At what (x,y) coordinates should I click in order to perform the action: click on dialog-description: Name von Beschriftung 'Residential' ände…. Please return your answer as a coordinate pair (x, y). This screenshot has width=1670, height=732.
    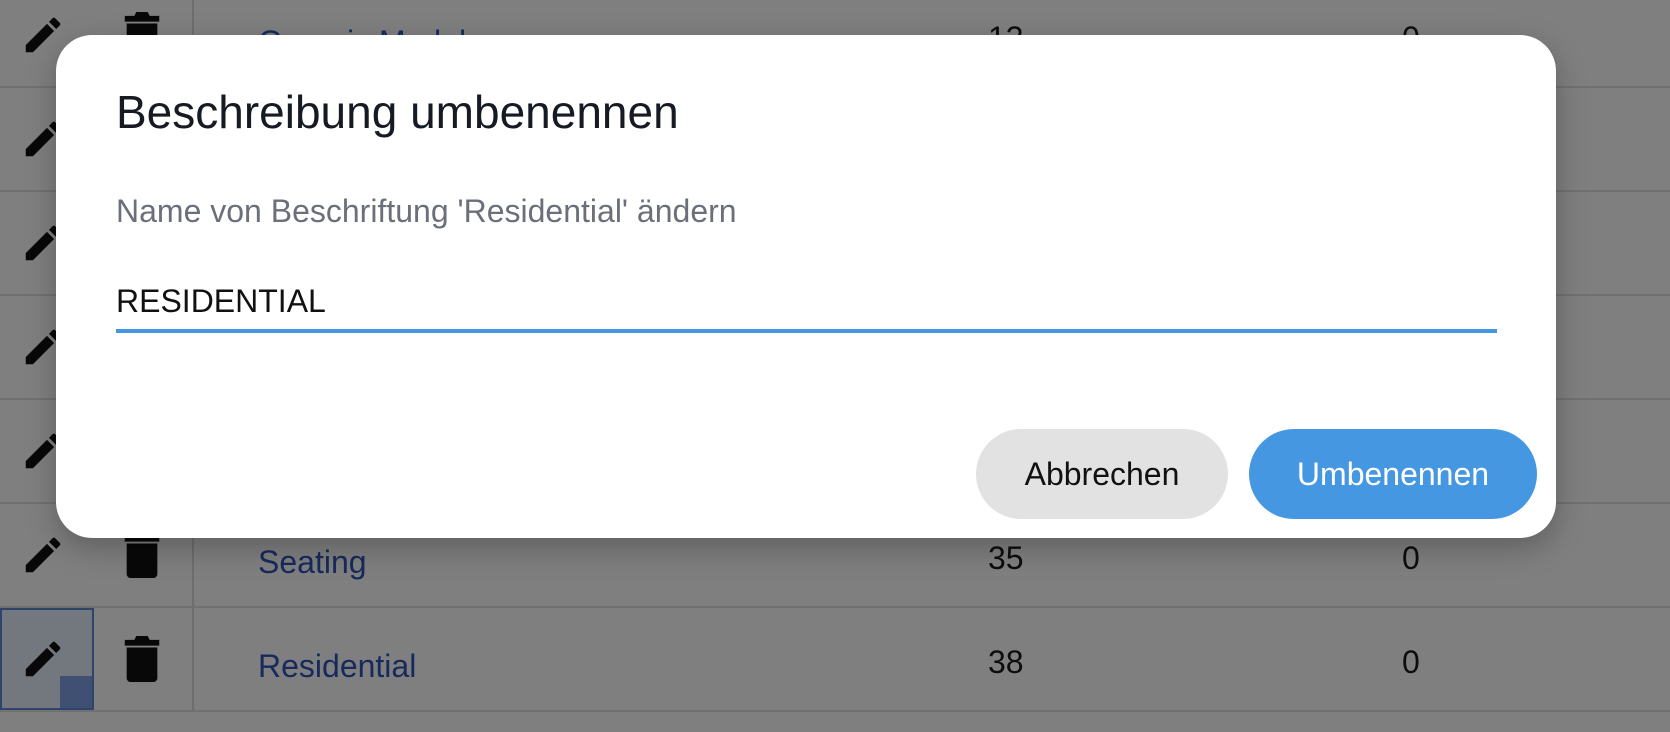
    Looking at the image, I should click on (426, 211).